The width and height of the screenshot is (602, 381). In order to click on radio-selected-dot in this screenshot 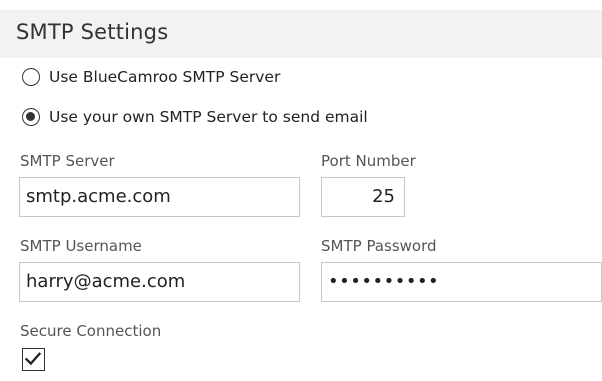, I will do `click(30, 116)`.